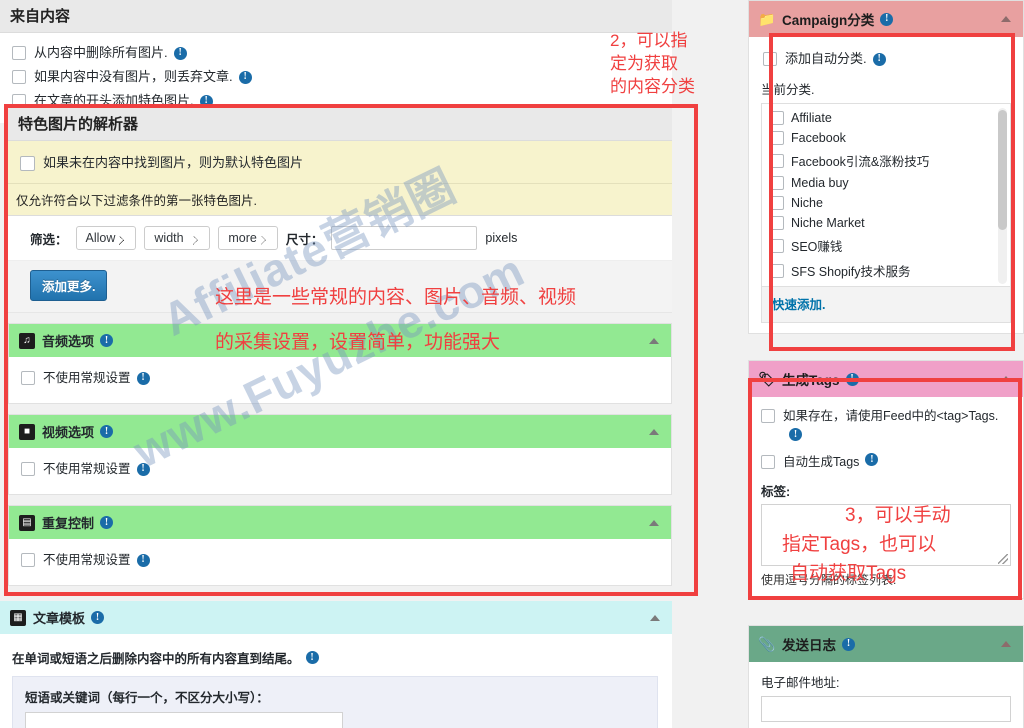 The height and width of the screenshot is (728, 1024). I want to click on category-label: shopify工具, so click(823, 286).